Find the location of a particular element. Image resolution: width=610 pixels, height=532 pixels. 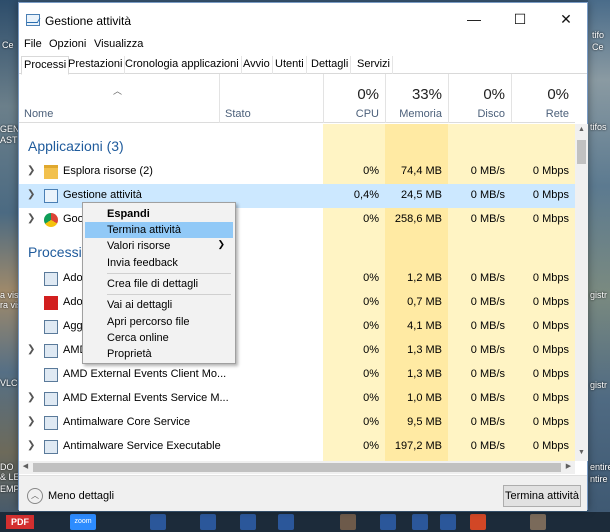

end-task-button: Termina attività is located at coordinates (542, 496).